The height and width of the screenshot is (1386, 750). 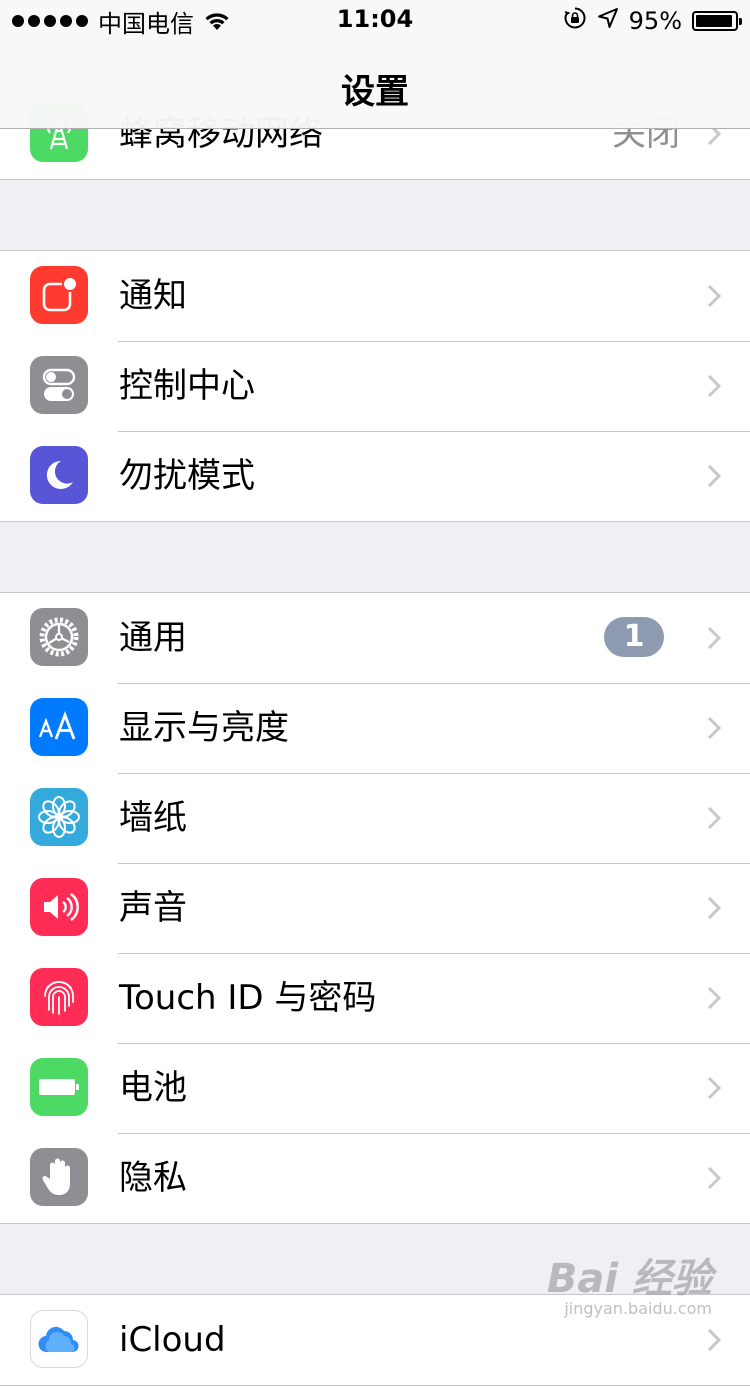 What do you see at coordinates (59, 727) in the screenshot?
I see `text-size-icon` at bounding box center [59, 727].